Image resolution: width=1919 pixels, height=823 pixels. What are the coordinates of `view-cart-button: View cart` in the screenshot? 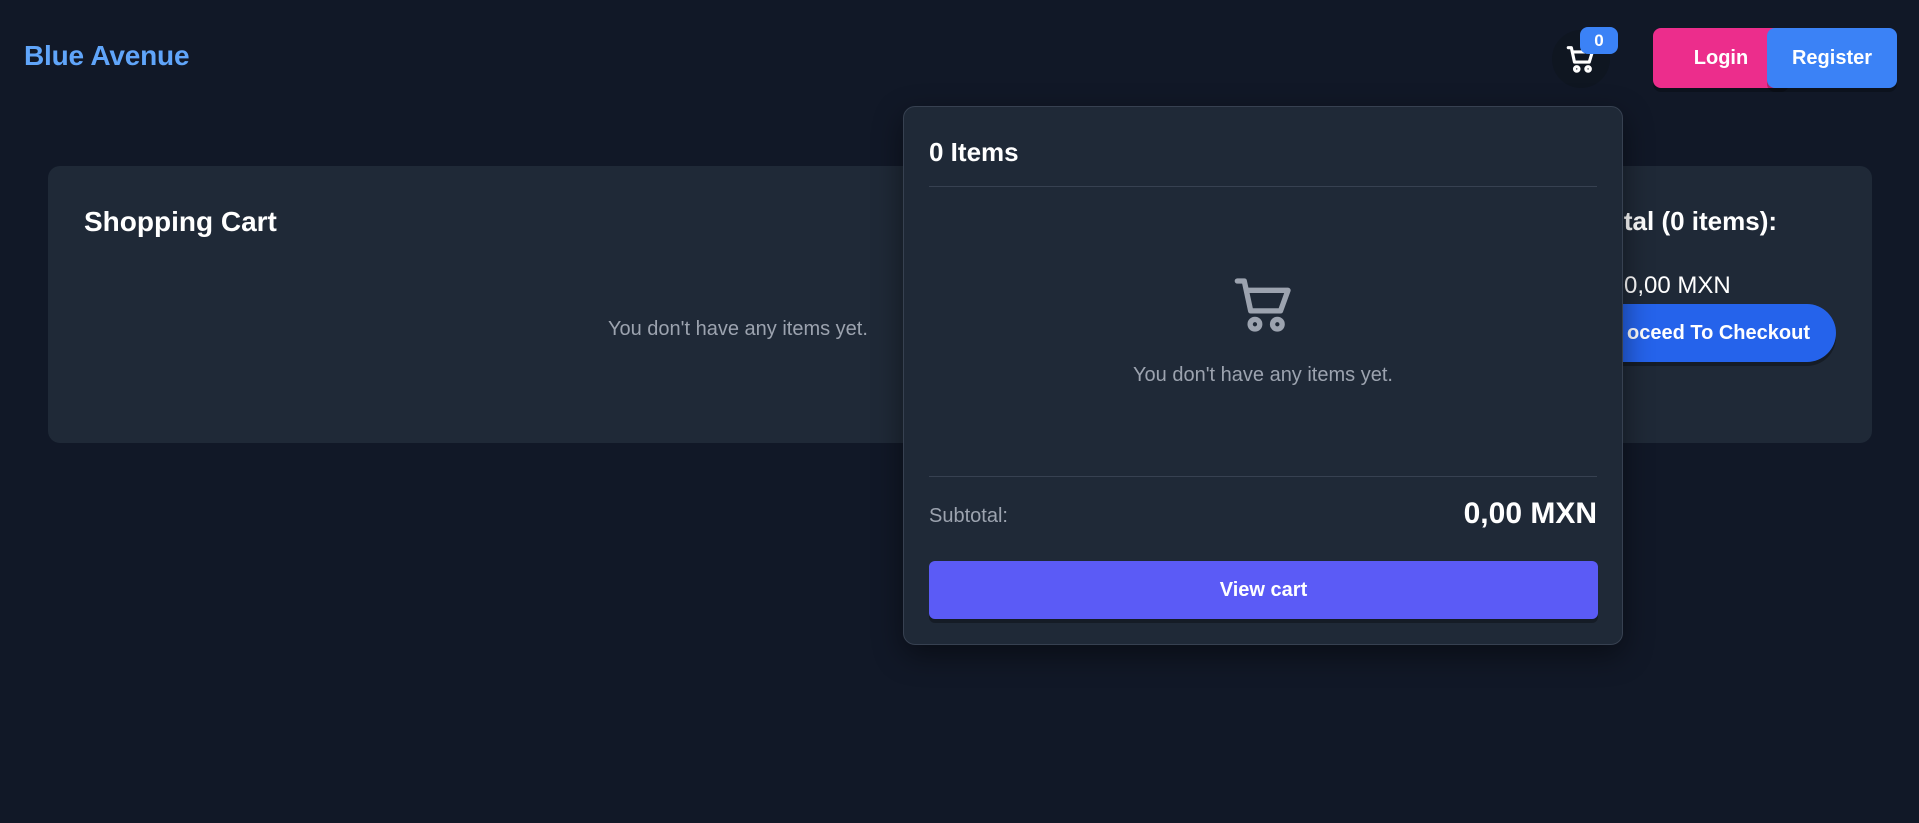 It's located at (1263, 590).